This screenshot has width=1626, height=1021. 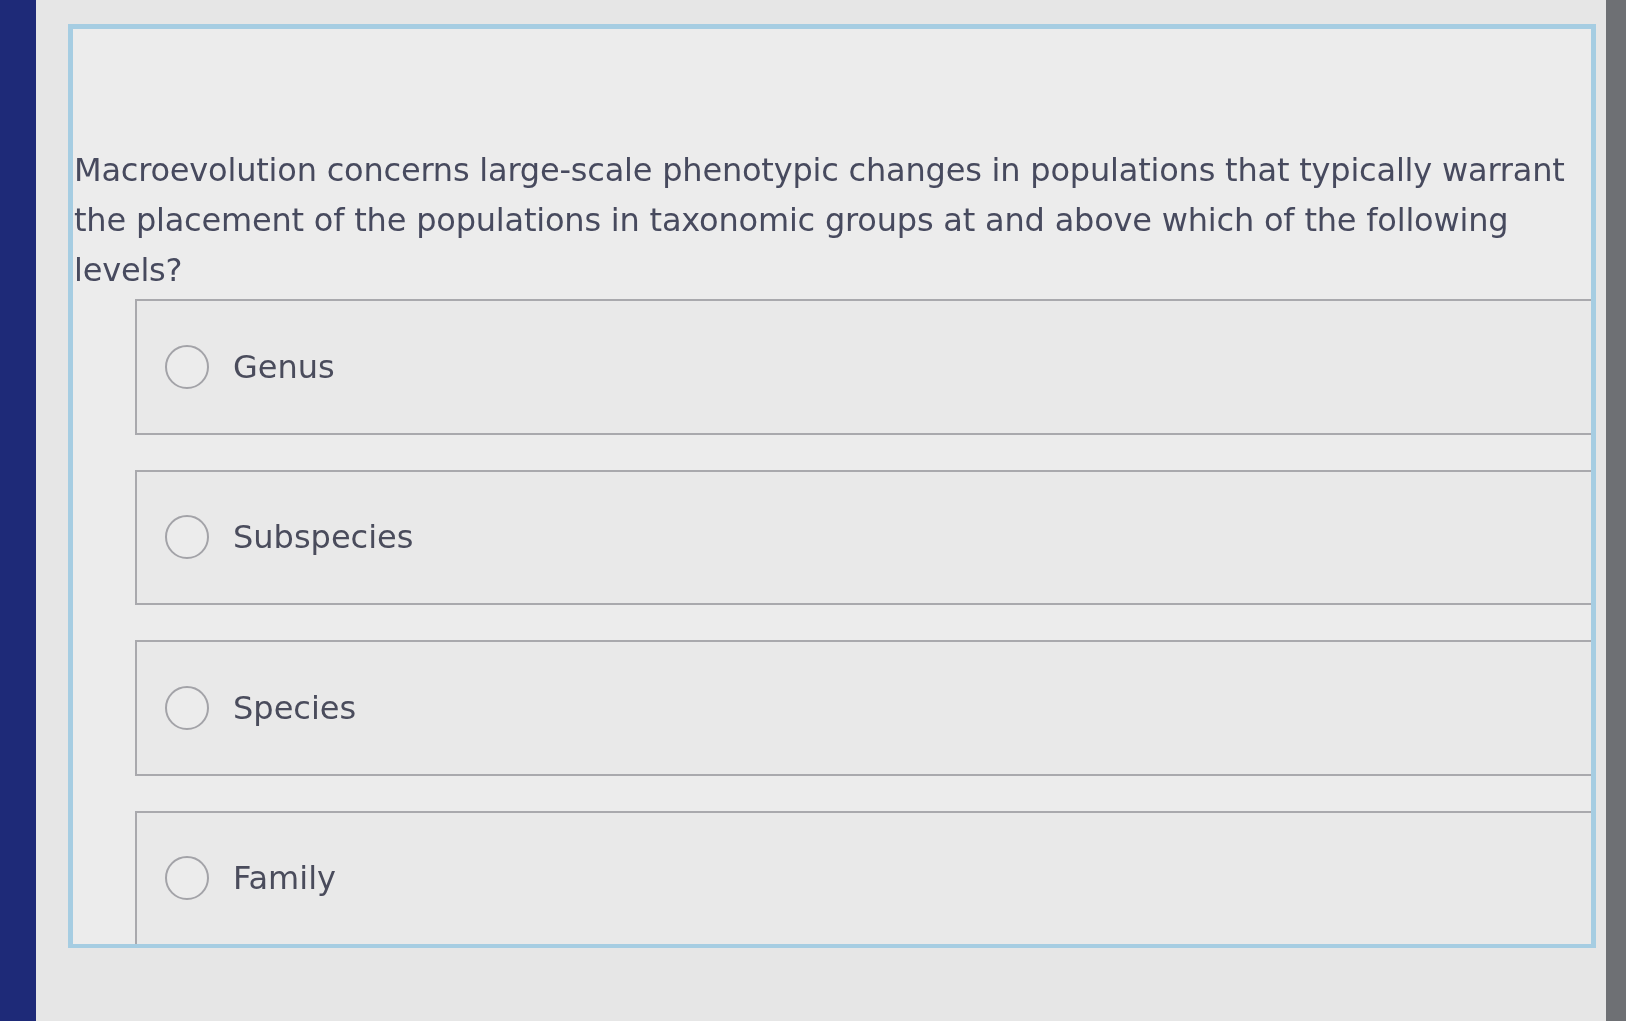 I want to click on answer-option: Subspecies, so click(x=863, y=537).